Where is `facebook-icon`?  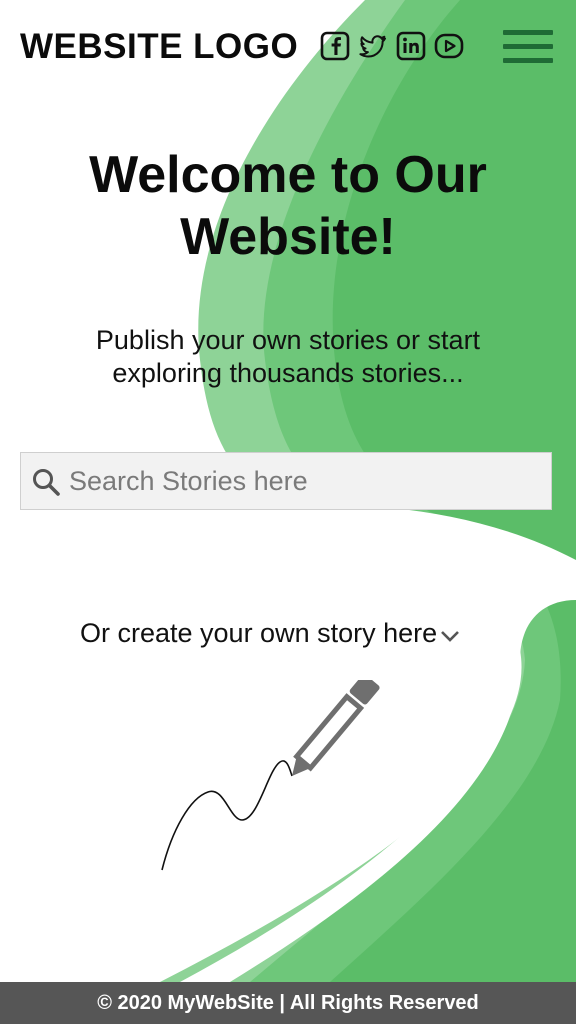 facebook-icon is located at coordinates (335, 46).